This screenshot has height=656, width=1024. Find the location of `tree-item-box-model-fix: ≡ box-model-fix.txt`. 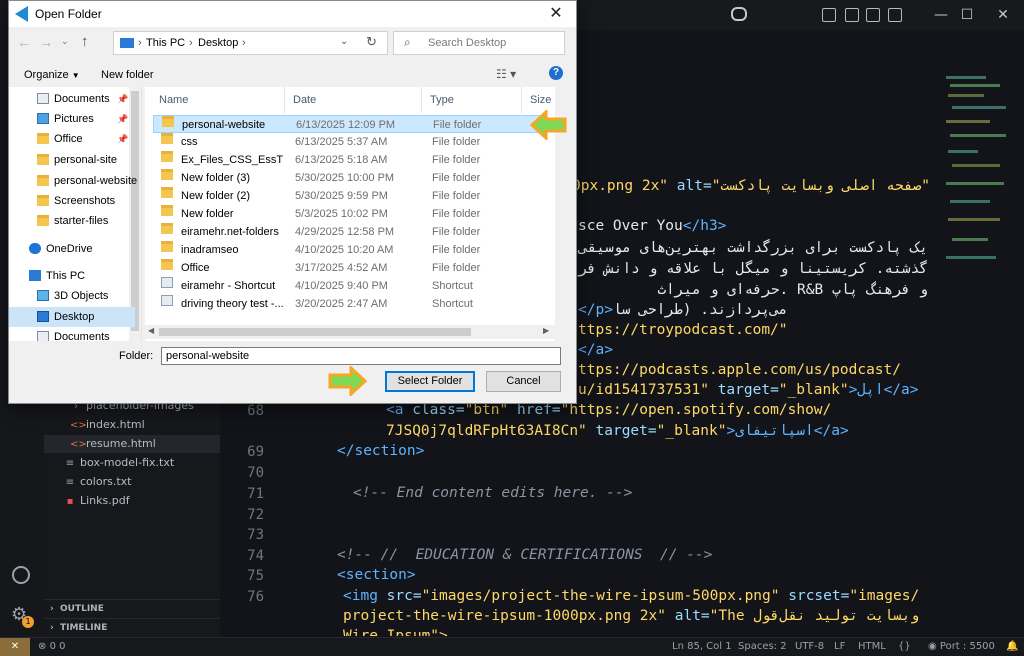

tree-item-box-model-fix: ≡ box-model-fix.txt is located at coordinates (142, 463).